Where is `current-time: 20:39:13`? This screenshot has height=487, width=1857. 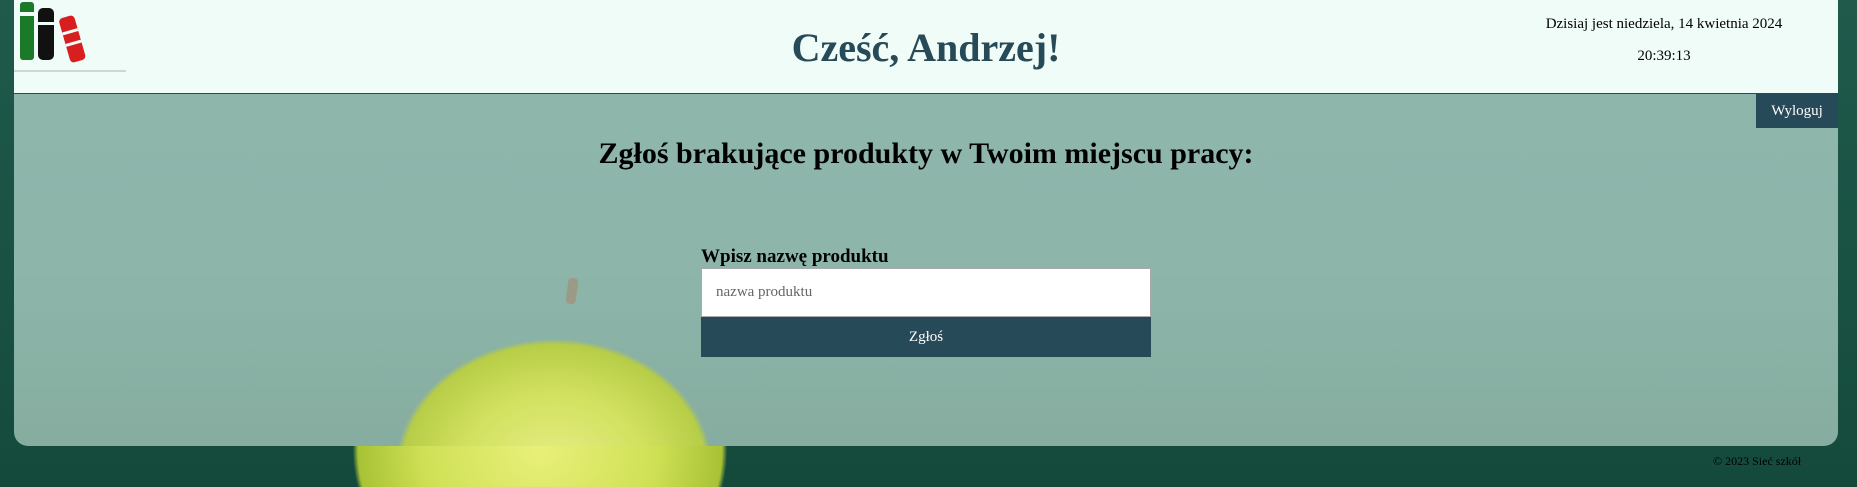 current-time: 20:39:13 is located at coordinates (1664, 56).